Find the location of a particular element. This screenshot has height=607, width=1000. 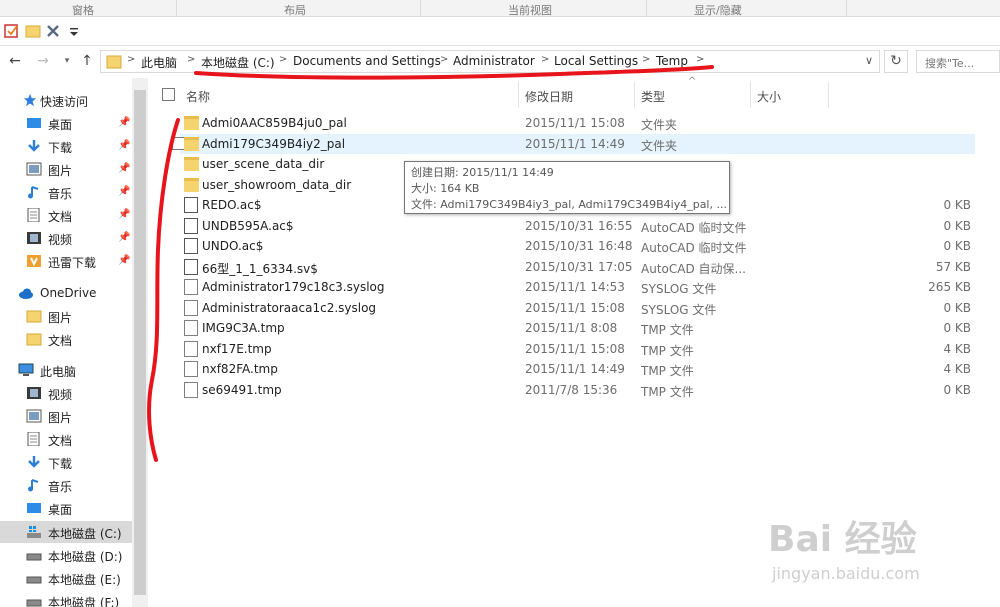

file-type: TMP 文件 is located at coordinates (667, 391).